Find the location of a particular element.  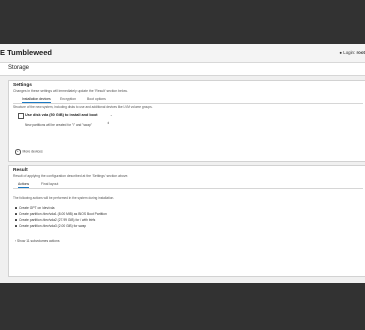

result-tabs: Actions Final layout is located at coordinates (188, 185).